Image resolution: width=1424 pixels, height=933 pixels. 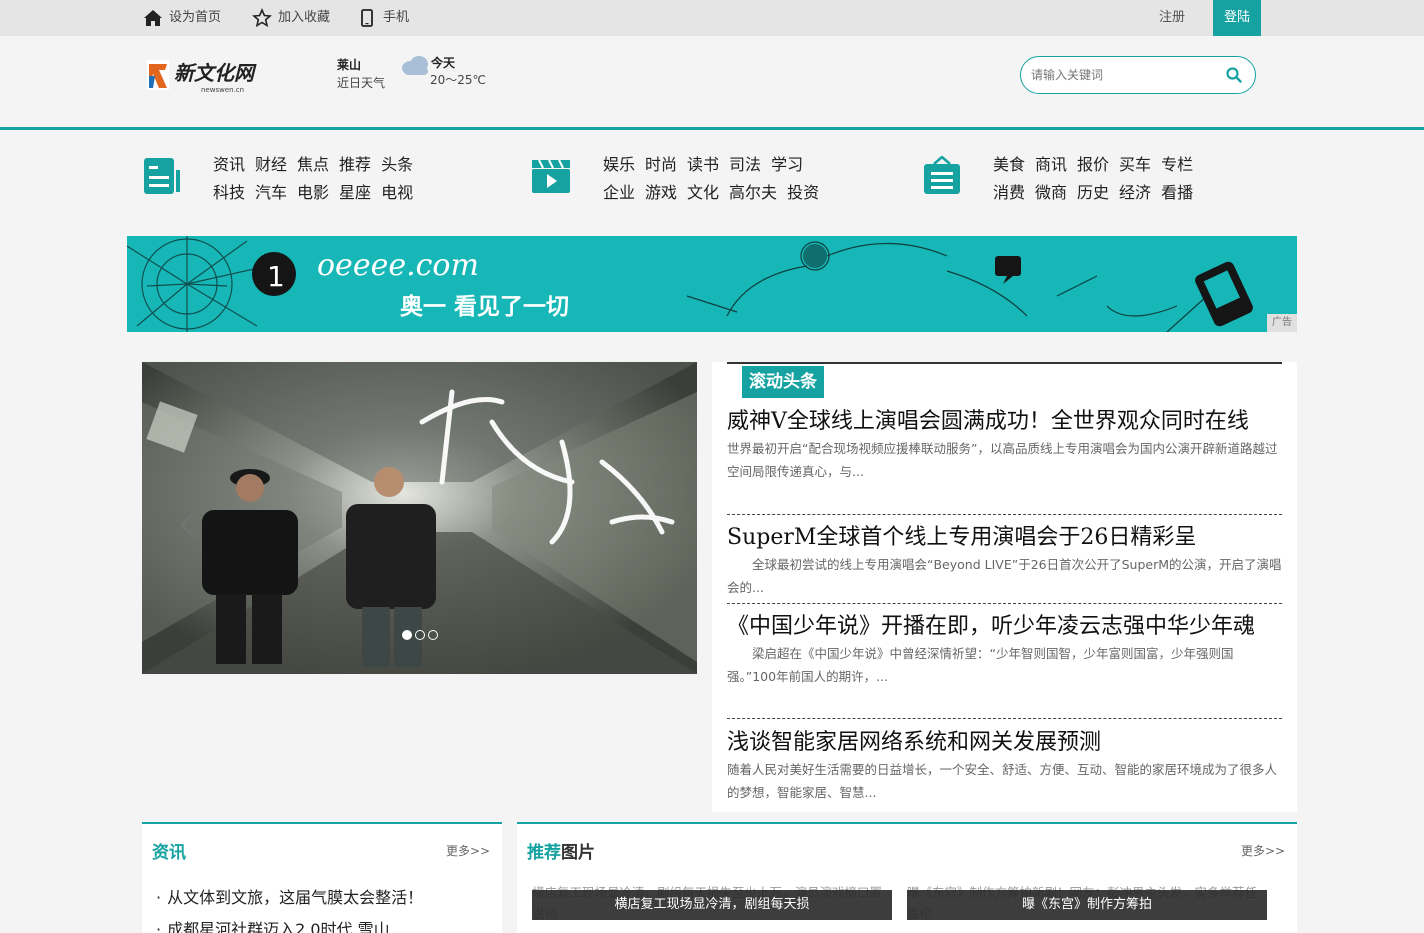 I want to click on headline-title: SuperM全球首个线上专用演唱会于26日精彩呈, so click(x=1004, y=537).